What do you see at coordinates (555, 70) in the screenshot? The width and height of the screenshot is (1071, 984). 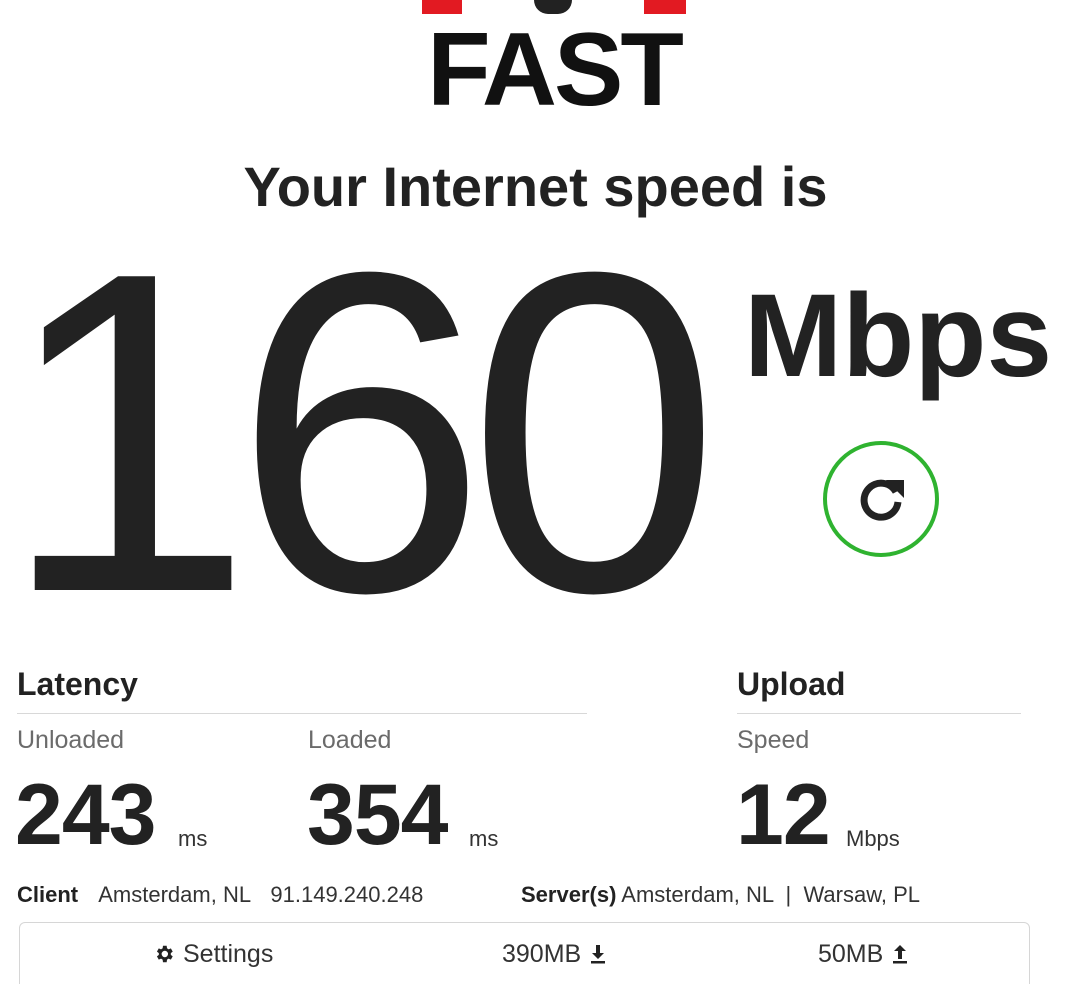 I see `logo-text: FAST` at bounding box center [555, 70].